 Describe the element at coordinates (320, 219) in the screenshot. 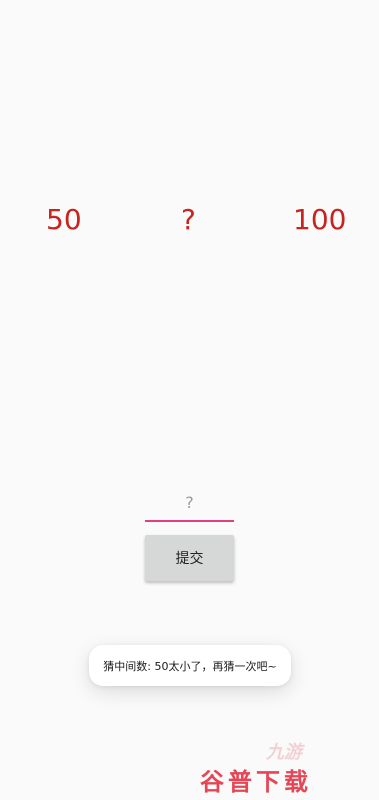

I see `range-high-value: 100` at that location.